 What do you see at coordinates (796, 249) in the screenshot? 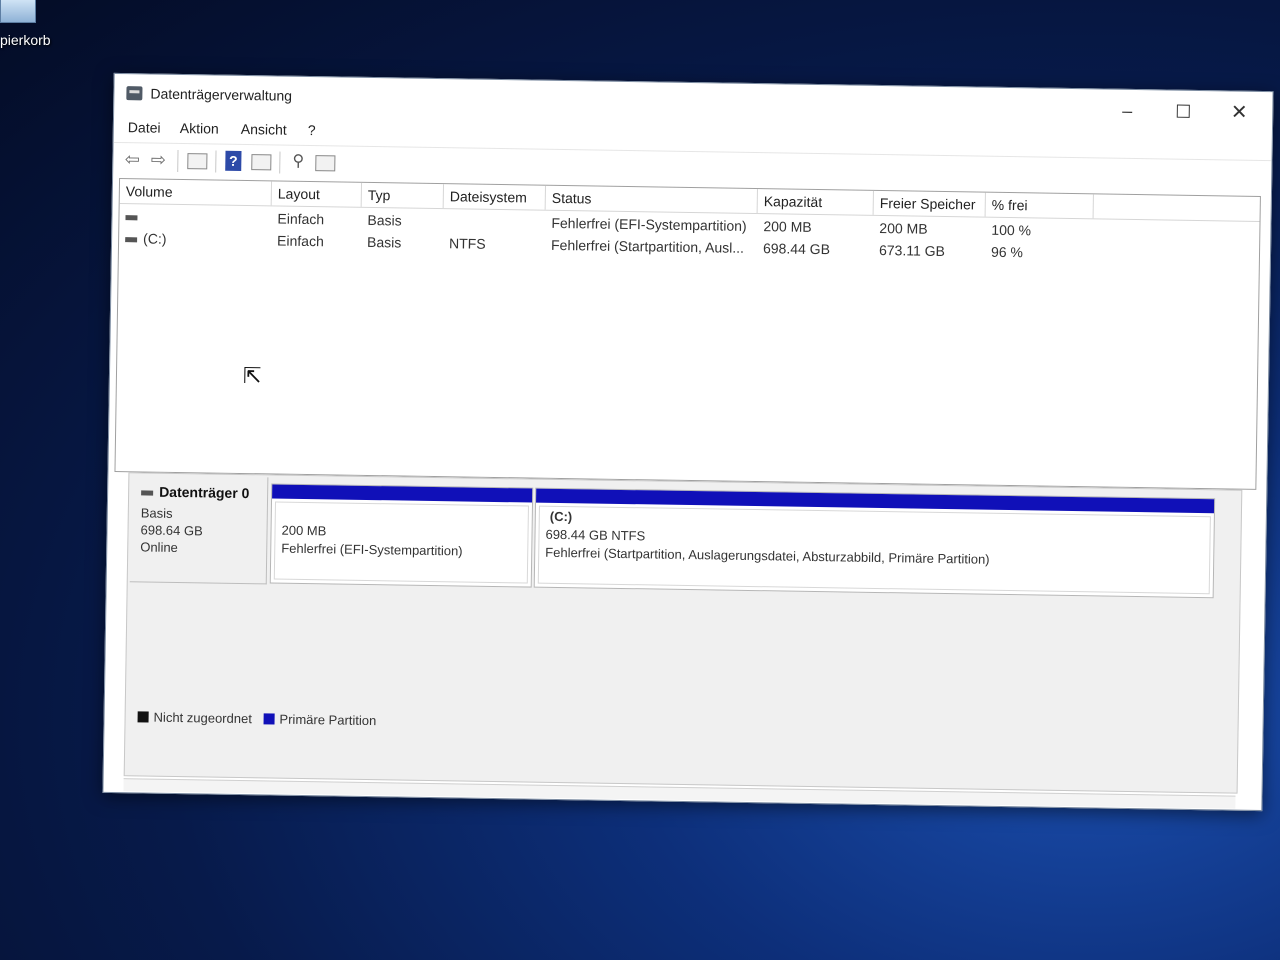
I see `cell-capacity: 698.44 GB` at bounding box center [796, 249].